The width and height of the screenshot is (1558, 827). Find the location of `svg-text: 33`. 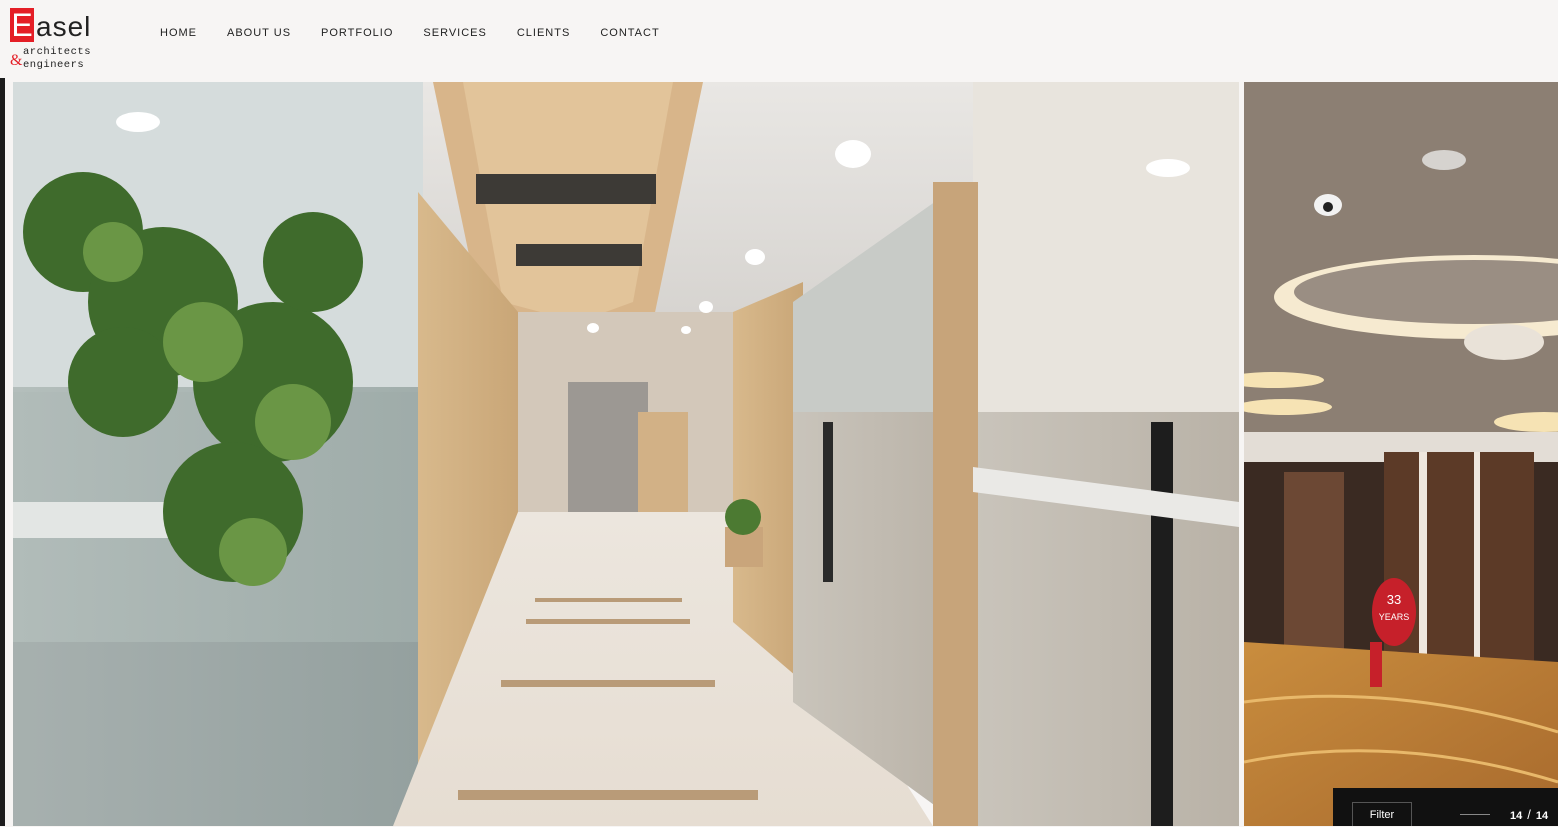

svg-text: 33 is located at coordinates (1394, 599).